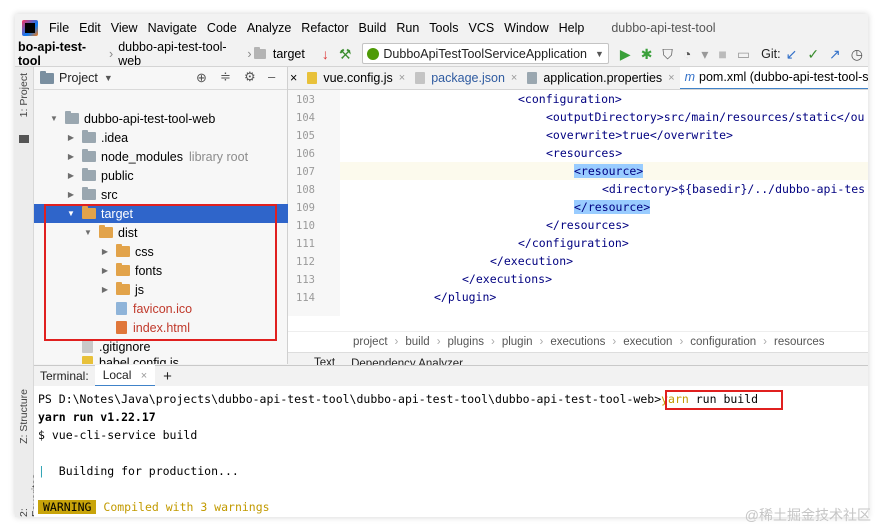 The height and width of the screenshot is (531, 883). What do you see at coordinates (370, 342) in the screenshot?
I see `xml-crumb: project` at bounding box center [370, 342].